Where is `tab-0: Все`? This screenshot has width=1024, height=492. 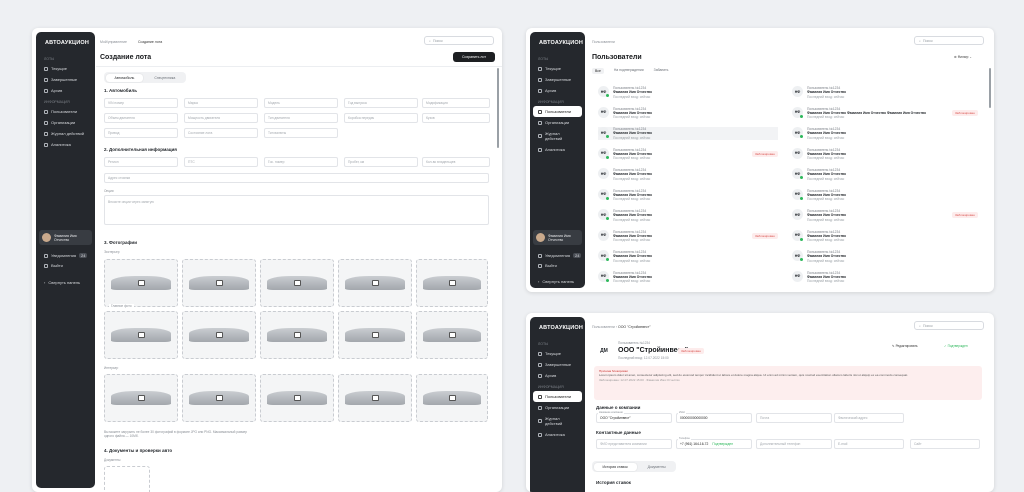 tab-0: Все is located at coordinates (598, 71).